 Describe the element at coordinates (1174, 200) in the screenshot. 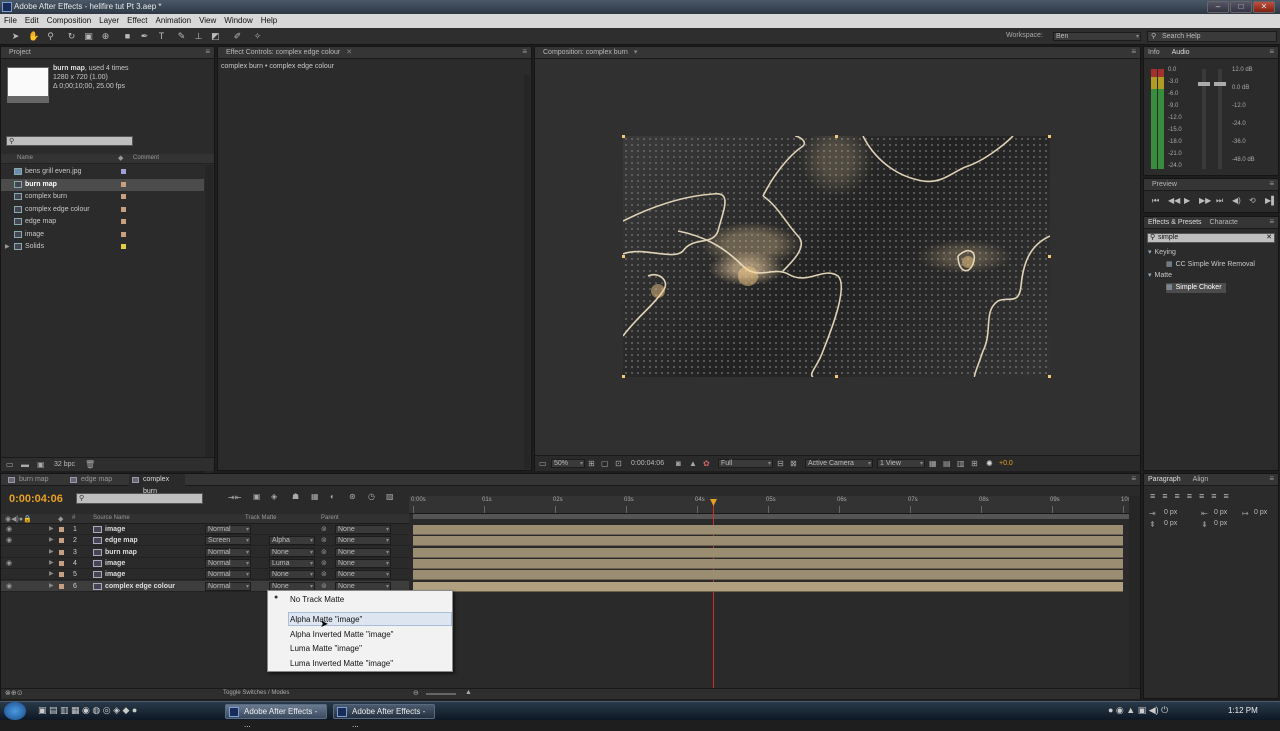

I see `previous-frame-icon: ◀◀` at that location.